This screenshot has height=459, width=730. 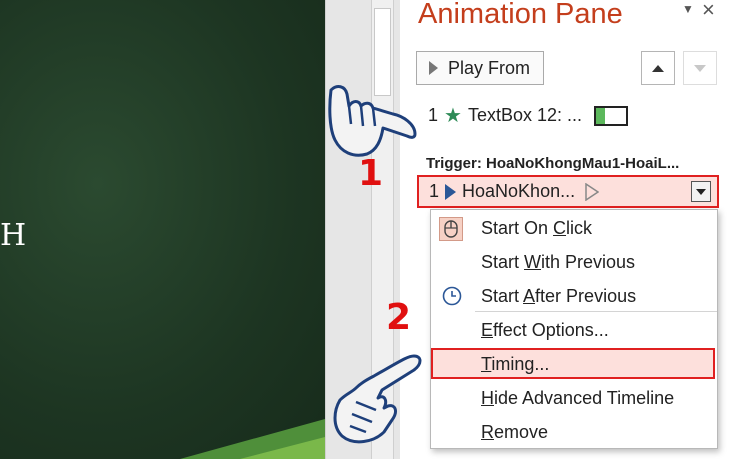 I want to click on arrow-up-icon, so click(x=658, y=68).